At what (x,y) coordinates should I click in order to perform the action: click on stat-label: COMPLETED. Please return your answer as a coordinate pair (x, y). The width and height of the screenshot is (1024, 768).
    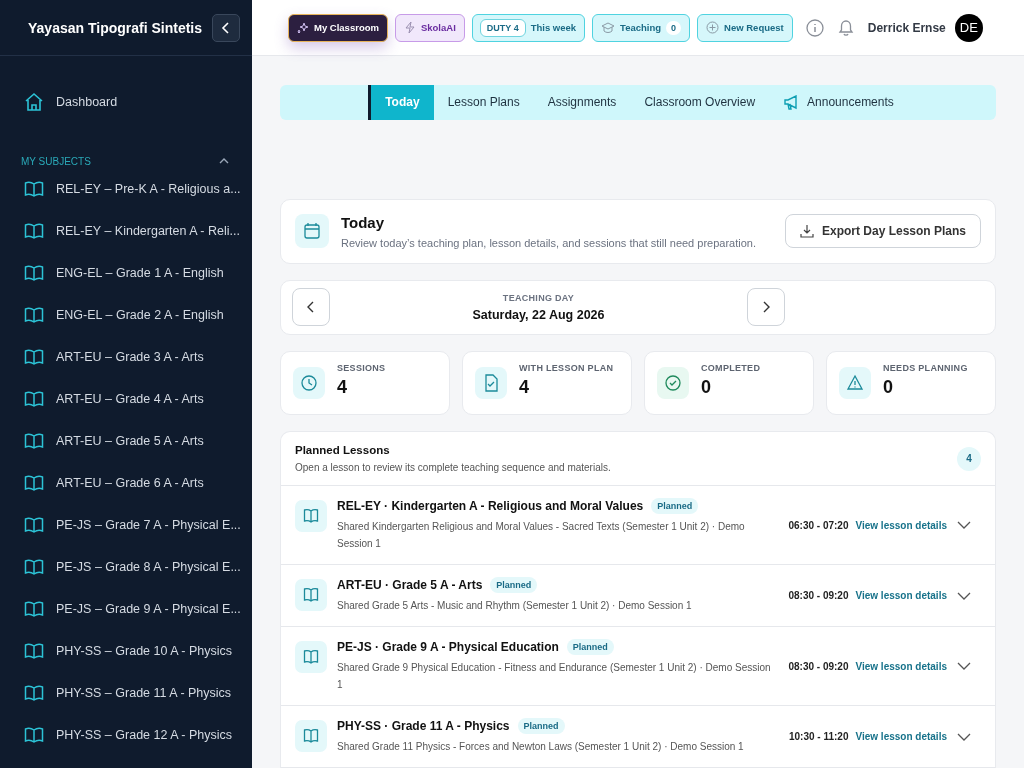
    Looking at the image, I should click on (731, 367).